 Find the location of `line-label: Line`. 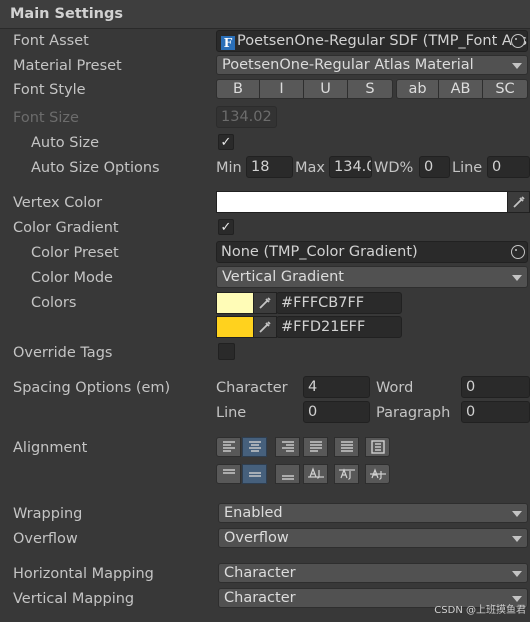

line-label: Line is located at coordinates (467, 168).